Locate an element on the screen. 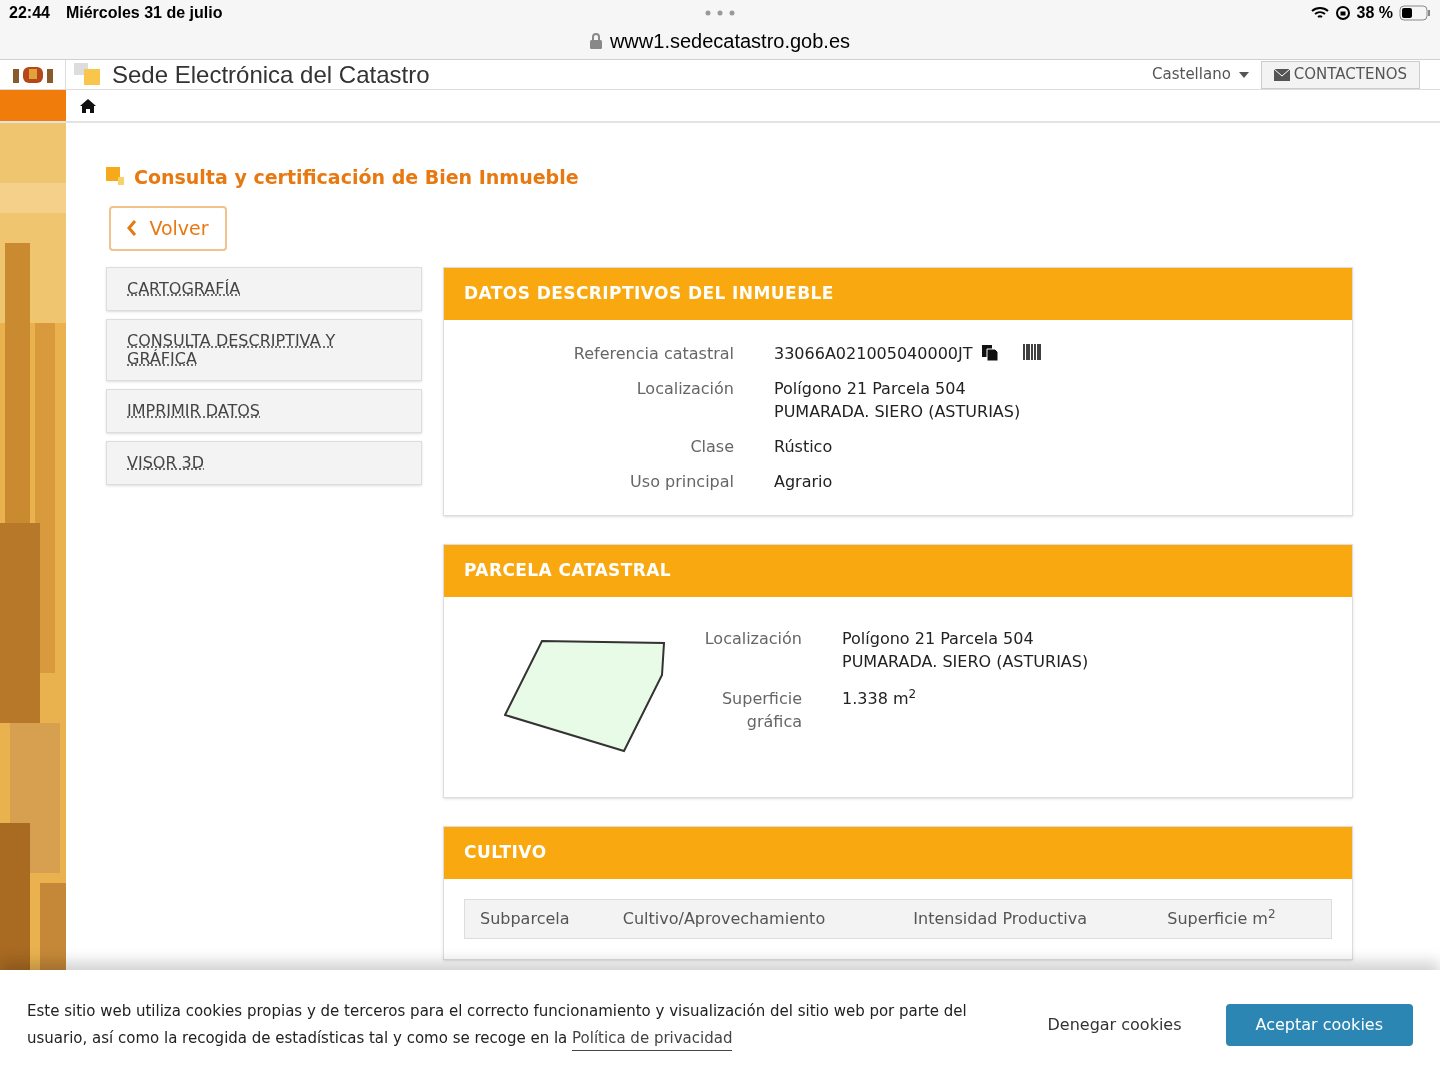 This screenshot has height=1080, width=1440. card-title: DATOS DESCRIPTIVOS DEL INMUEBLE is located at coordinates (649, 293).